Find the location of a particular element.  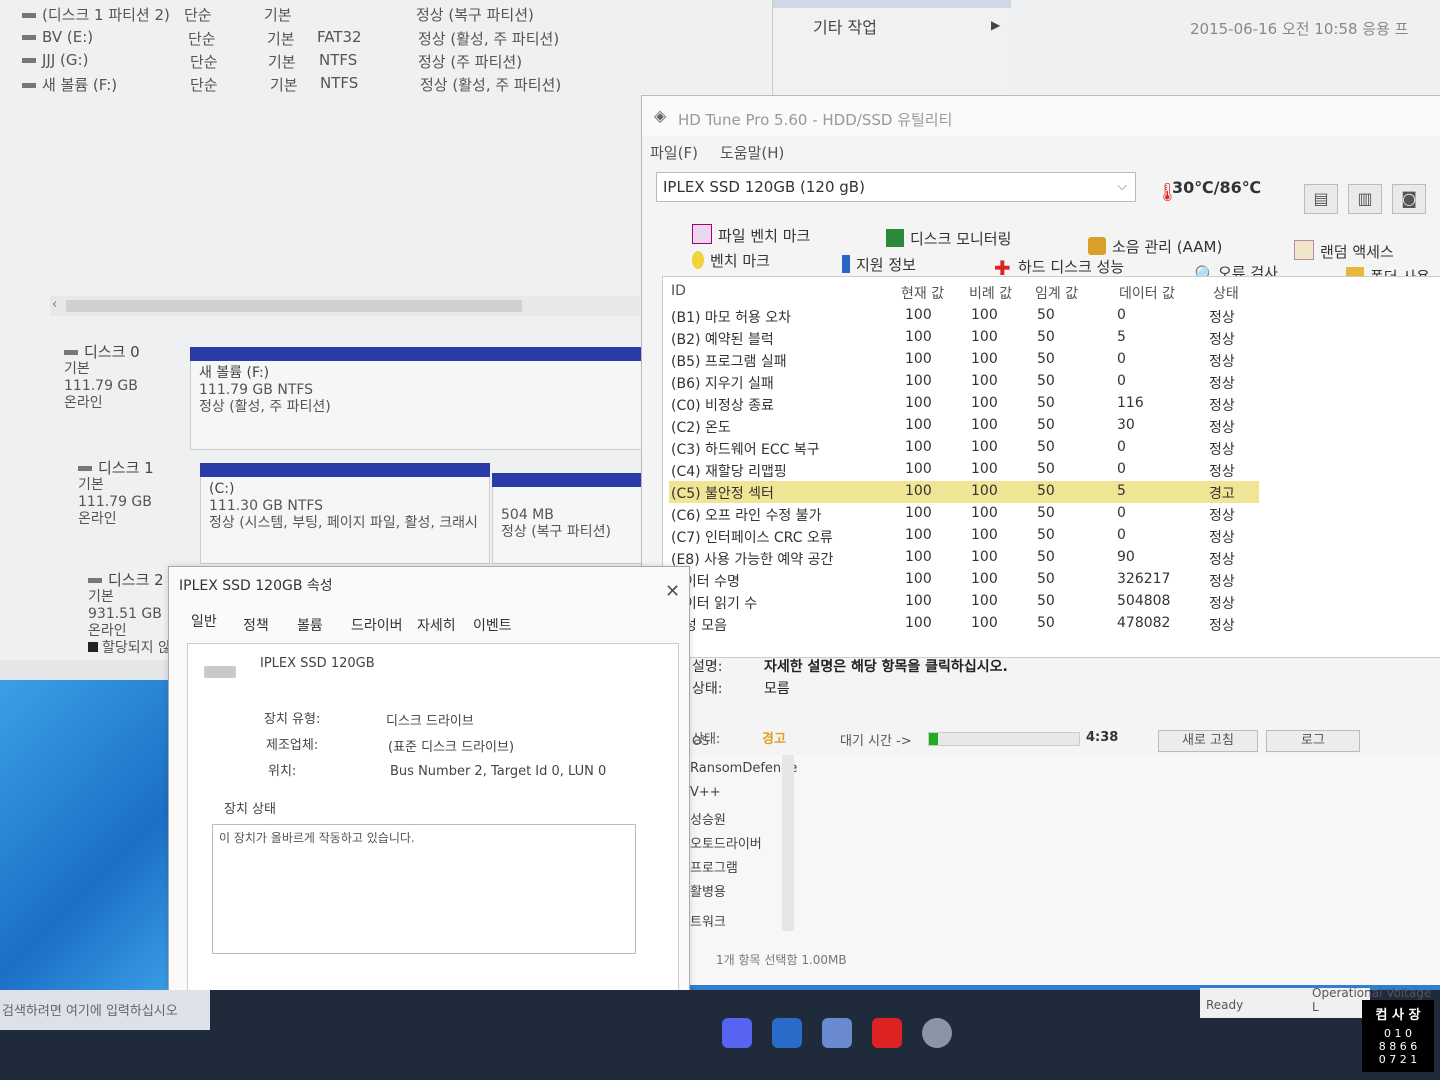

tab-volumes: 볼륨 is located at coordinates (310, 625).